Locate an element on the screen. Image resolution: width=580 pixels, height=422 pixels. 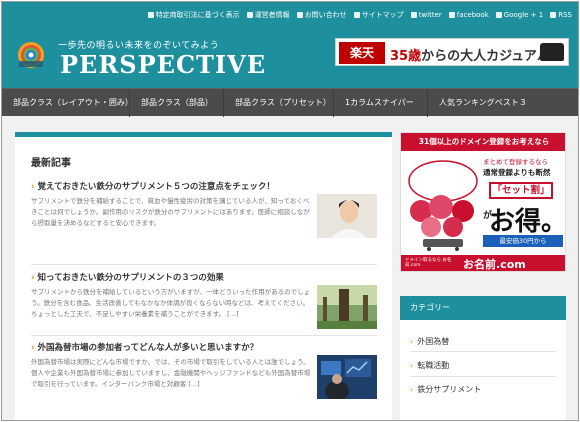
top-link-tokutei: 特定商取引法に基づく表示 is located at coordinates (193, 15).